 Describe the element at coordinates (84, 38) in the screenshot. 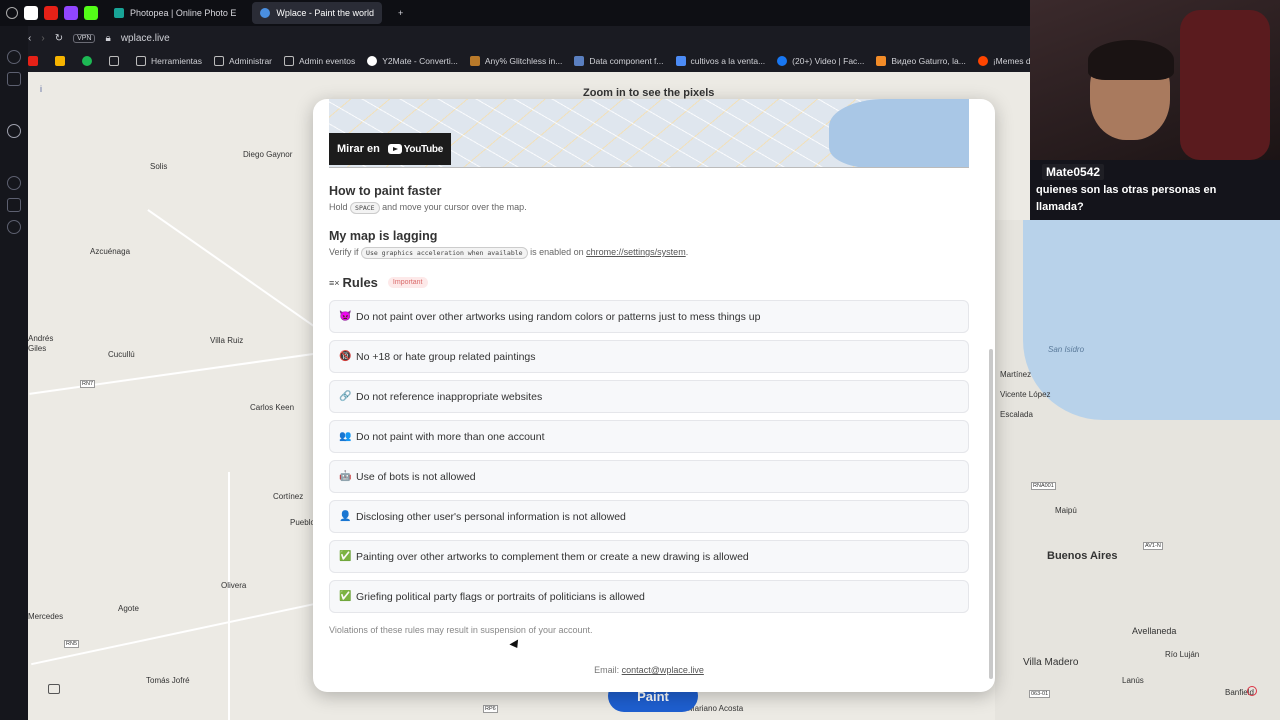

I see `vpn-badge: VPN` at that location.